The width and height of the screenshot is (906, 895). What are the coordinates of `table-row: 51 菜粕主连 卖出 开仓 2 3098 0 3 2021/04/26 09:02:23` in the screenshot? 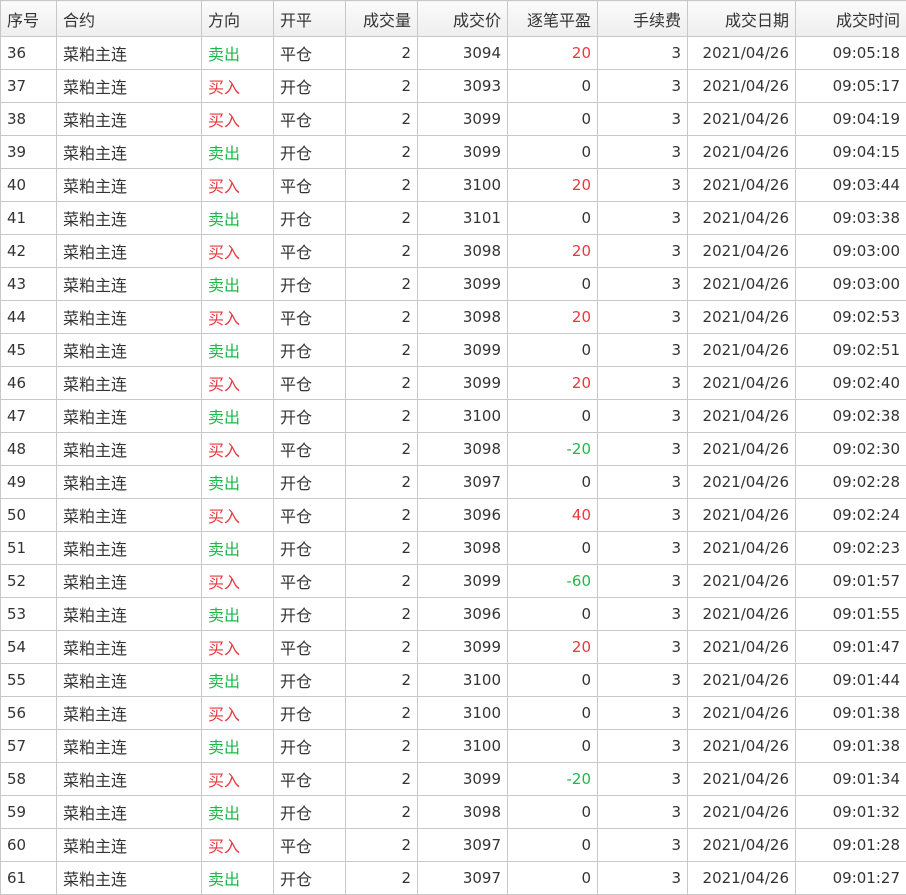 It's located at (453, 548).